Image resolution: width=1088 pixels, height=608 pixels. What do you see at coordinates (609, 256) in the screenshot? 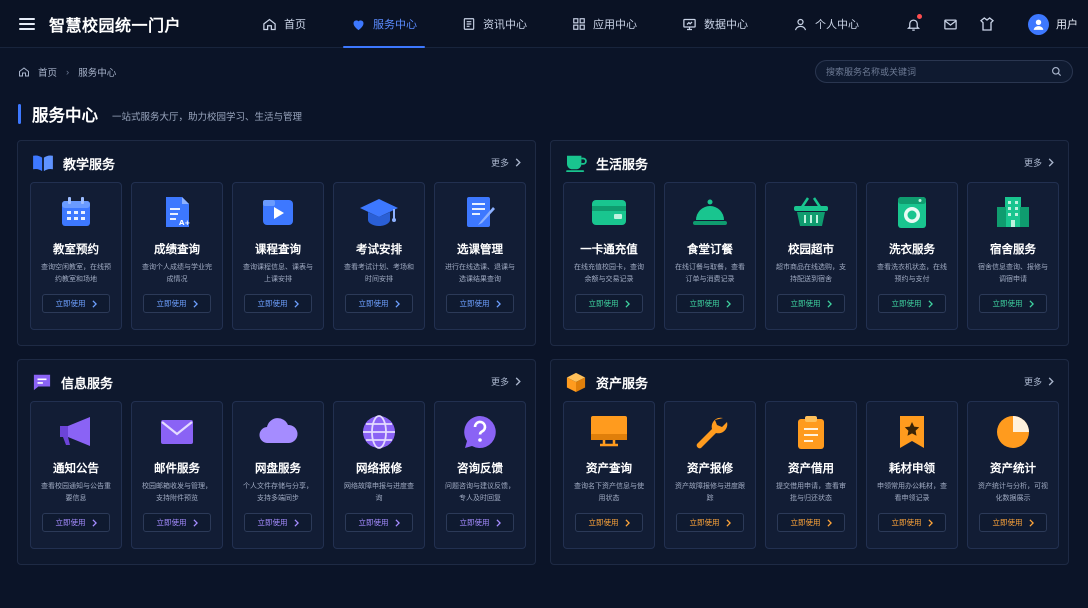
I see `service-card: 一卡通充值 在线充值校园卡，查询余额与交易记录 立即使用` at bounding box center [609, 256].